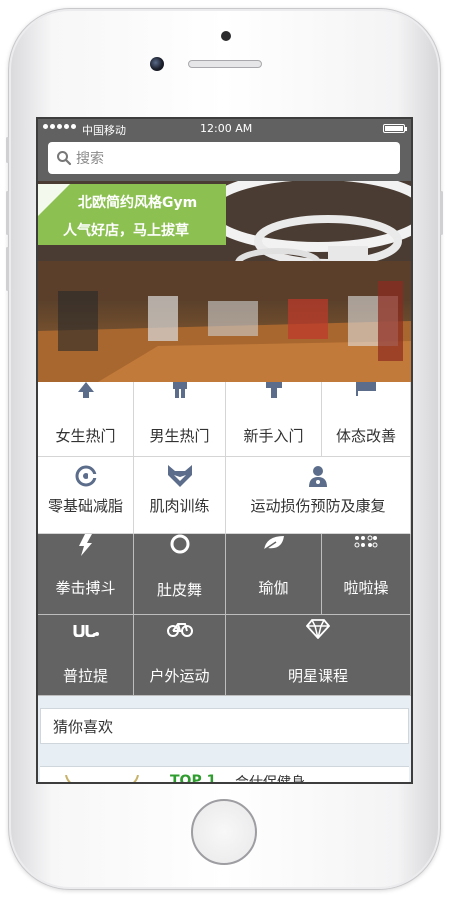 The image size is (449, 898). I want to click on category-boxing: 拳击搏斗, so click(86, 574).